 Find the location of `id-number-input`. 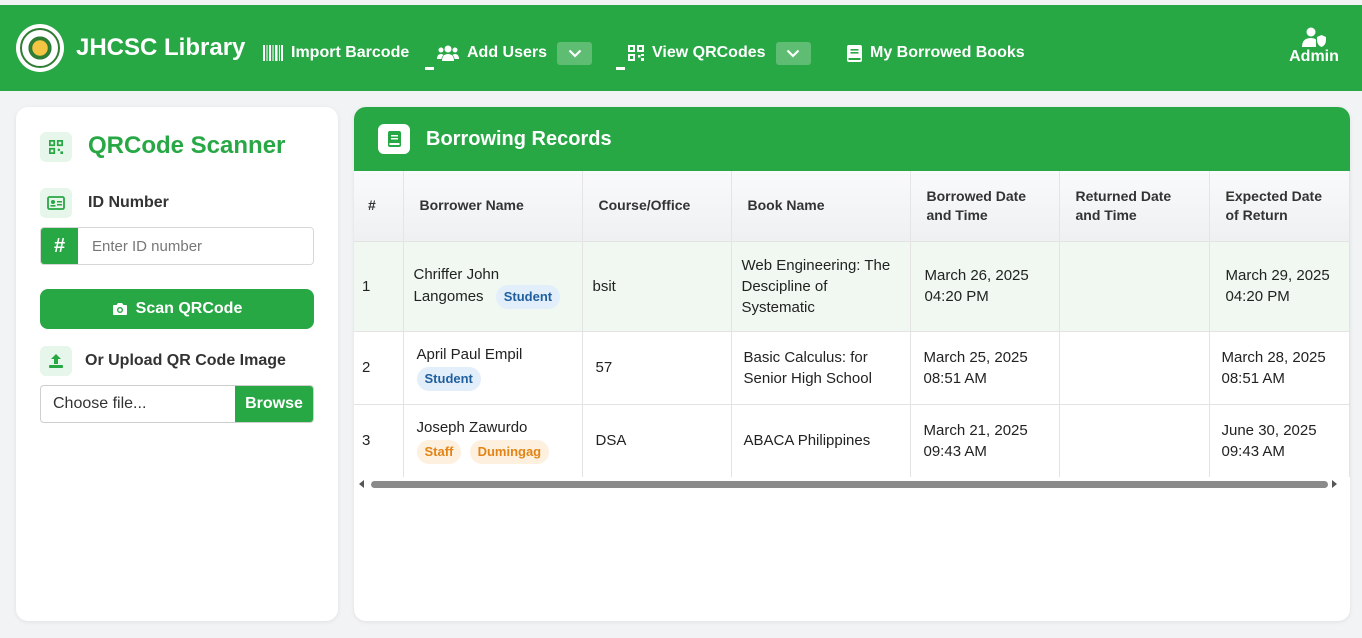

id-number-input is located at coordinates (195, 246).